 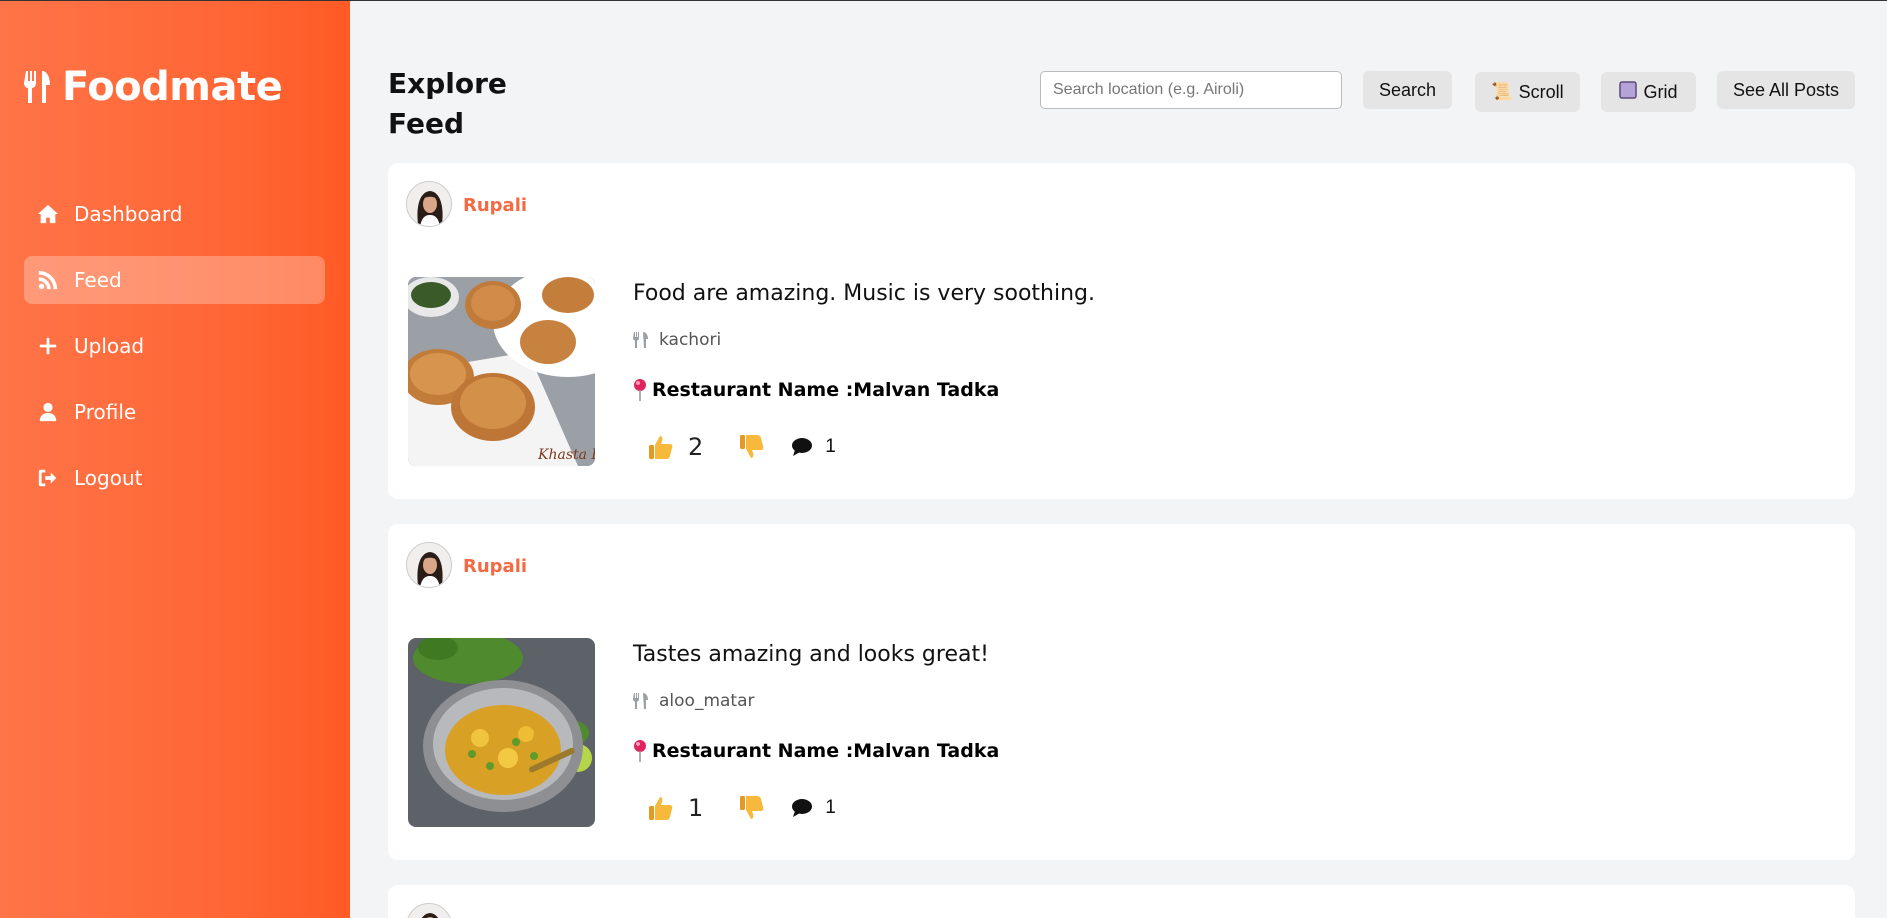 I want to click on search-button: Search, so click(x=1407, y=90).